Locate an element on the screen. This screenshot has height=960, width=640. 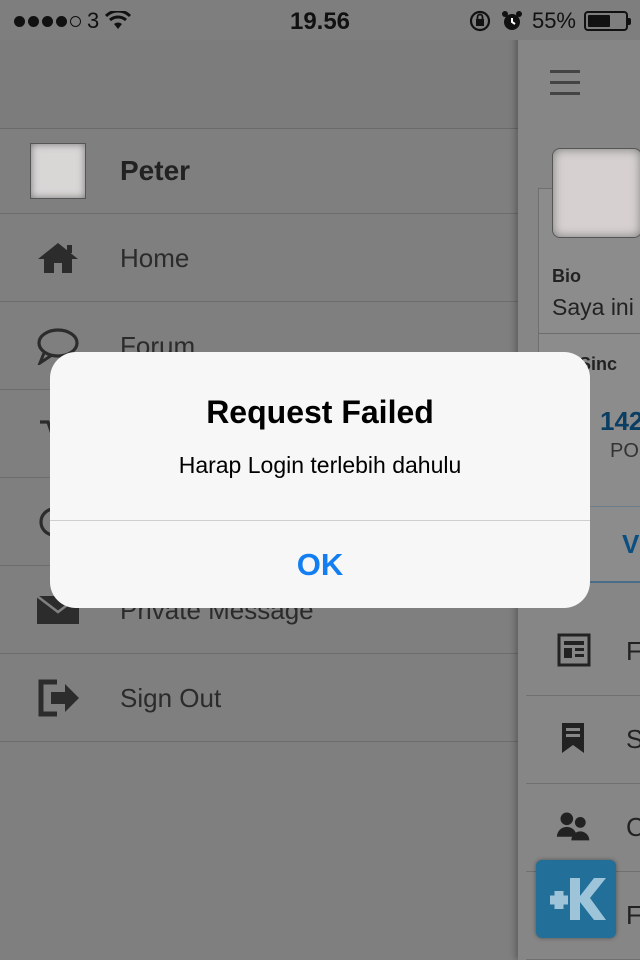
bio-text: Saya ini is located at coordinates (593, 307).